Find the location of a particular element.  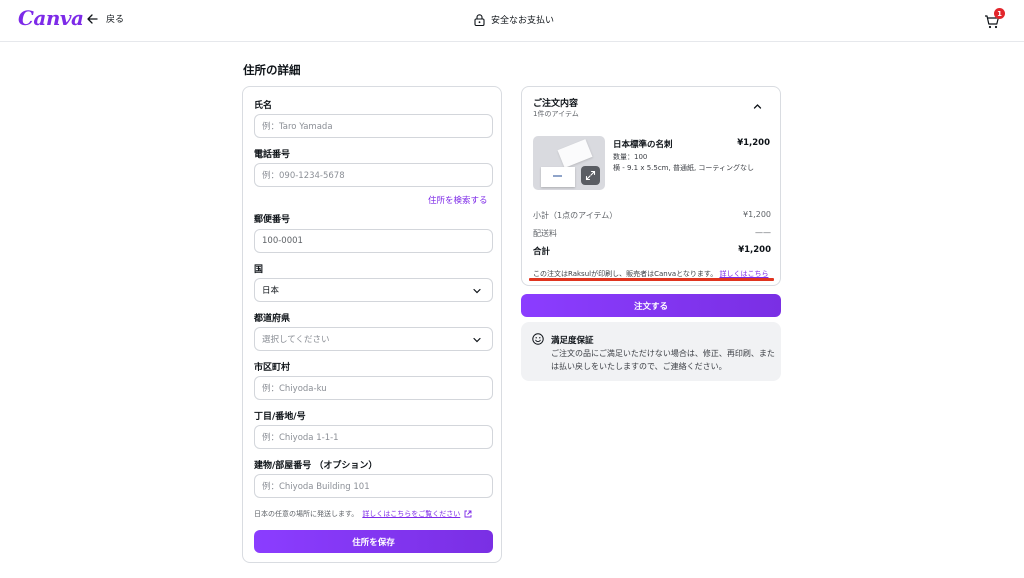

external-link-icon is located at coordinates (468, 514).